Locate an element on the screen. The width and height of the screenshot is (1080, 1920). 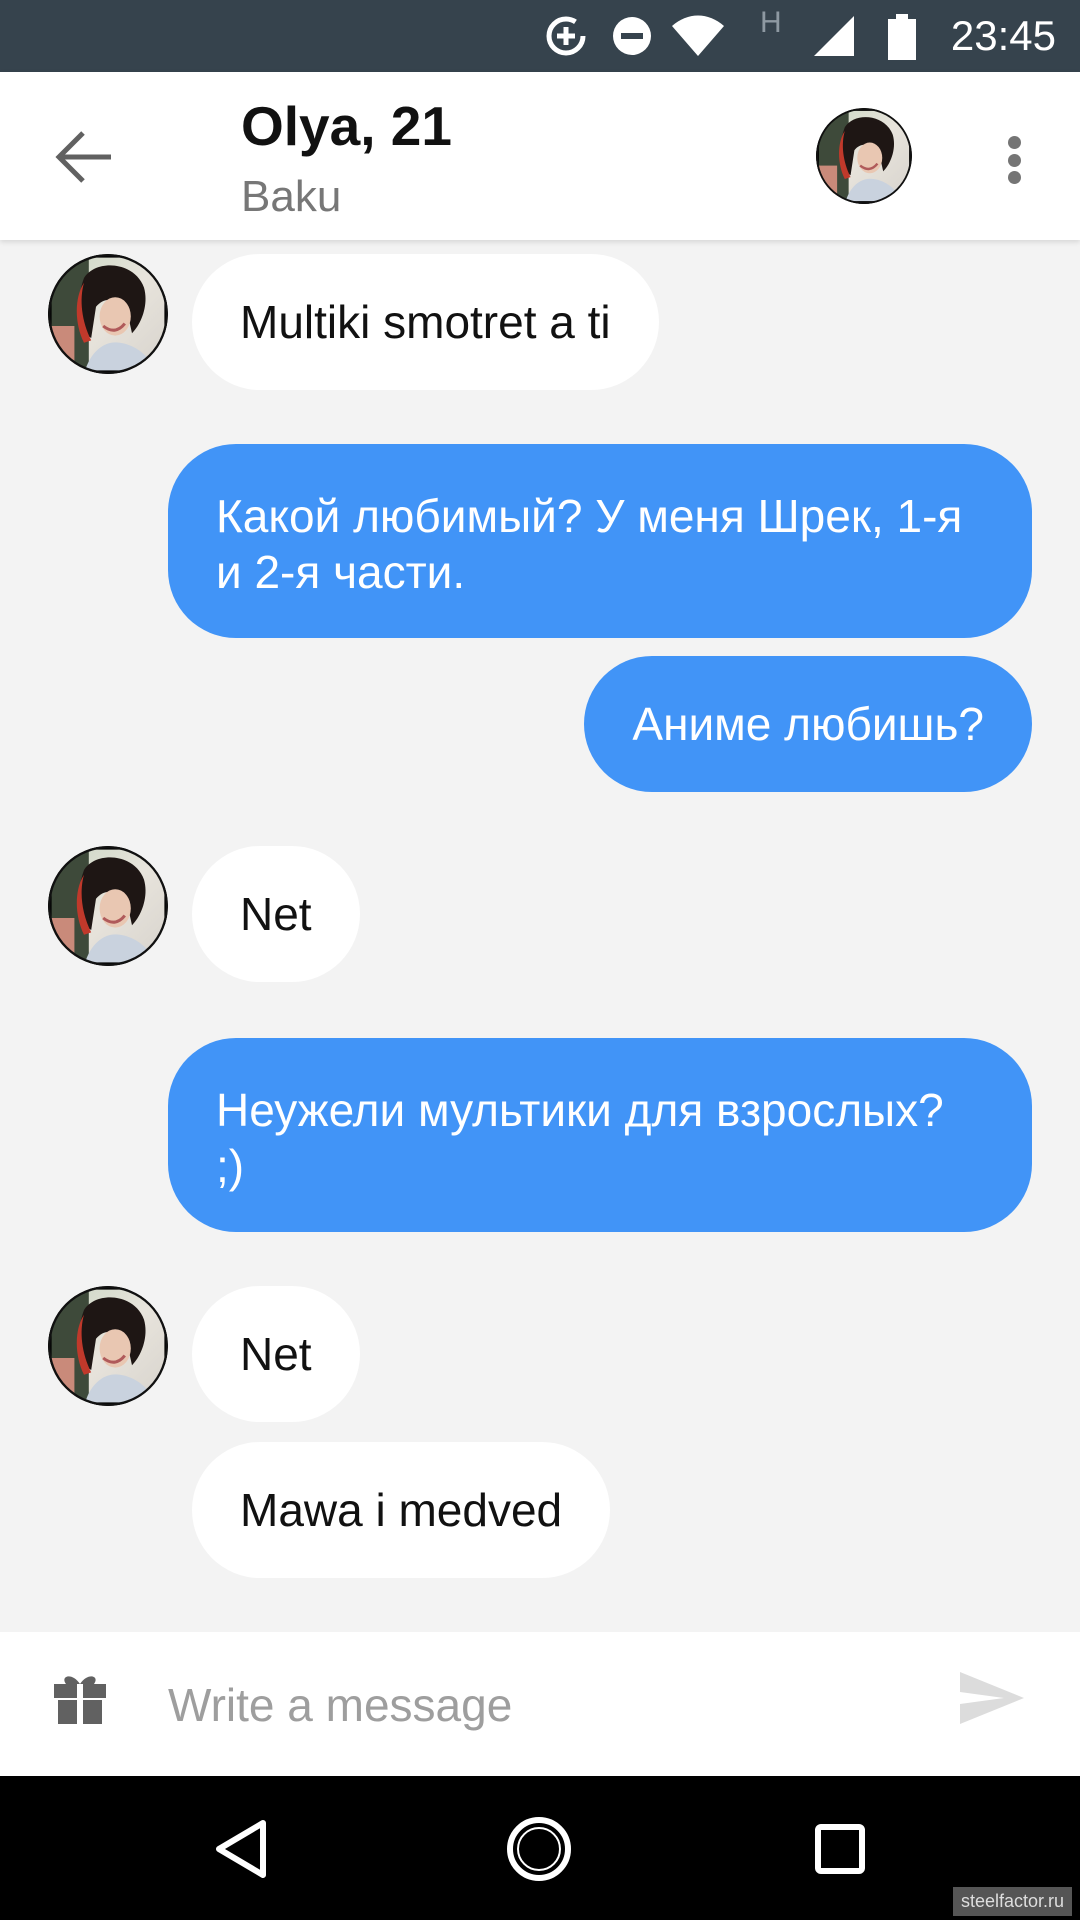
back-button is located at coordinates (83, 159).